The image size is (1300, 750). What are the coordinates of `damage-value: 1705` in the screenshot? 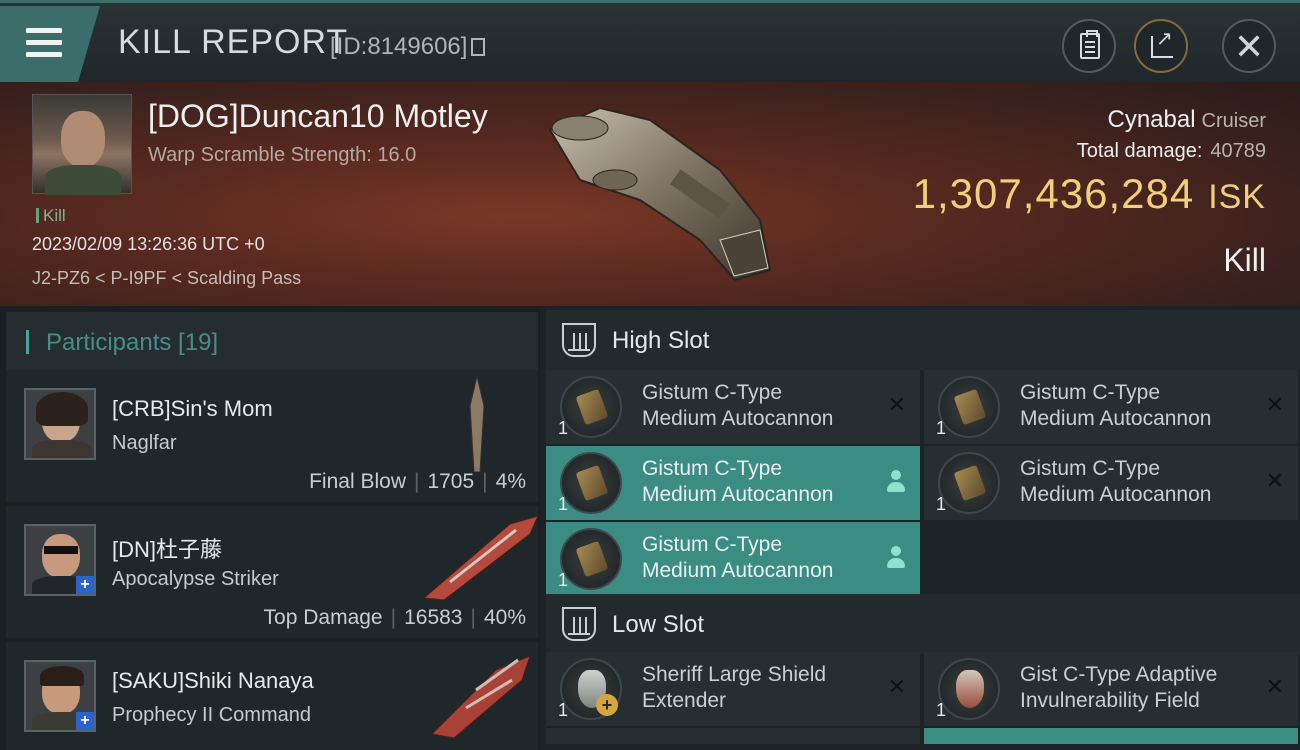 It's located at (451, 481).